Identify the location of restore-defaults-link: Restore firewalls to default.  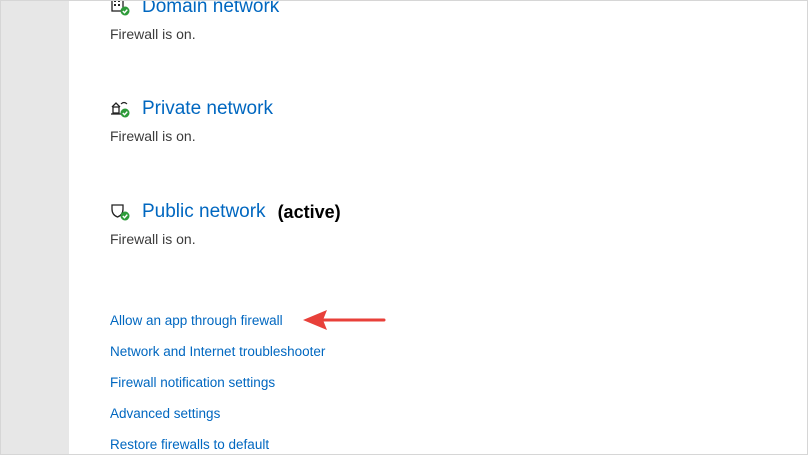
(217, 445).